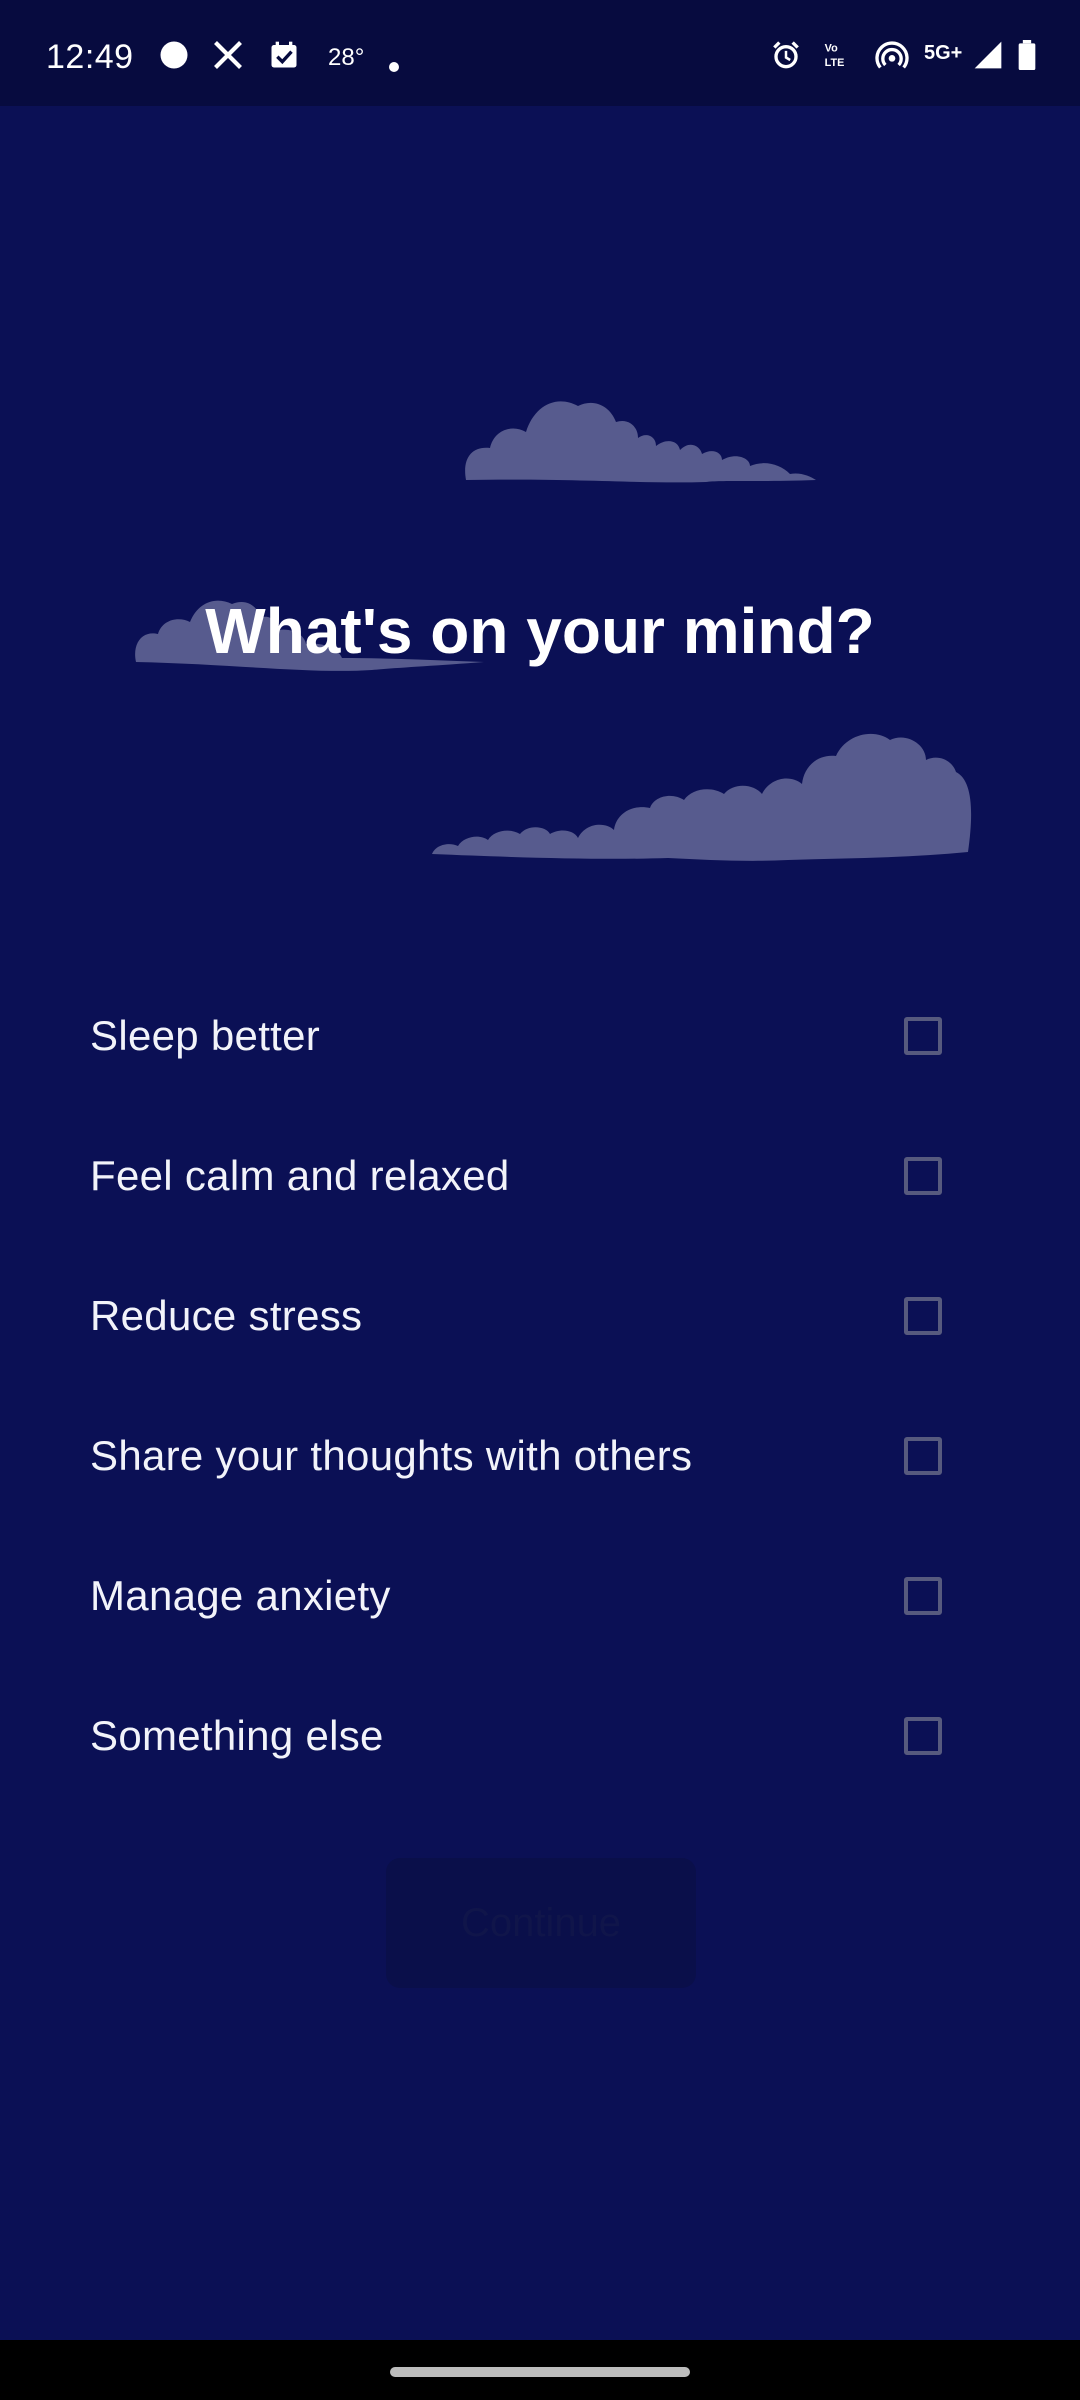 Image resolution: width=1080 pixels, height=2400 pixels. Describe the element at coordinates (540, 2372) in the screenshot. I see `home-indicator` at that location.